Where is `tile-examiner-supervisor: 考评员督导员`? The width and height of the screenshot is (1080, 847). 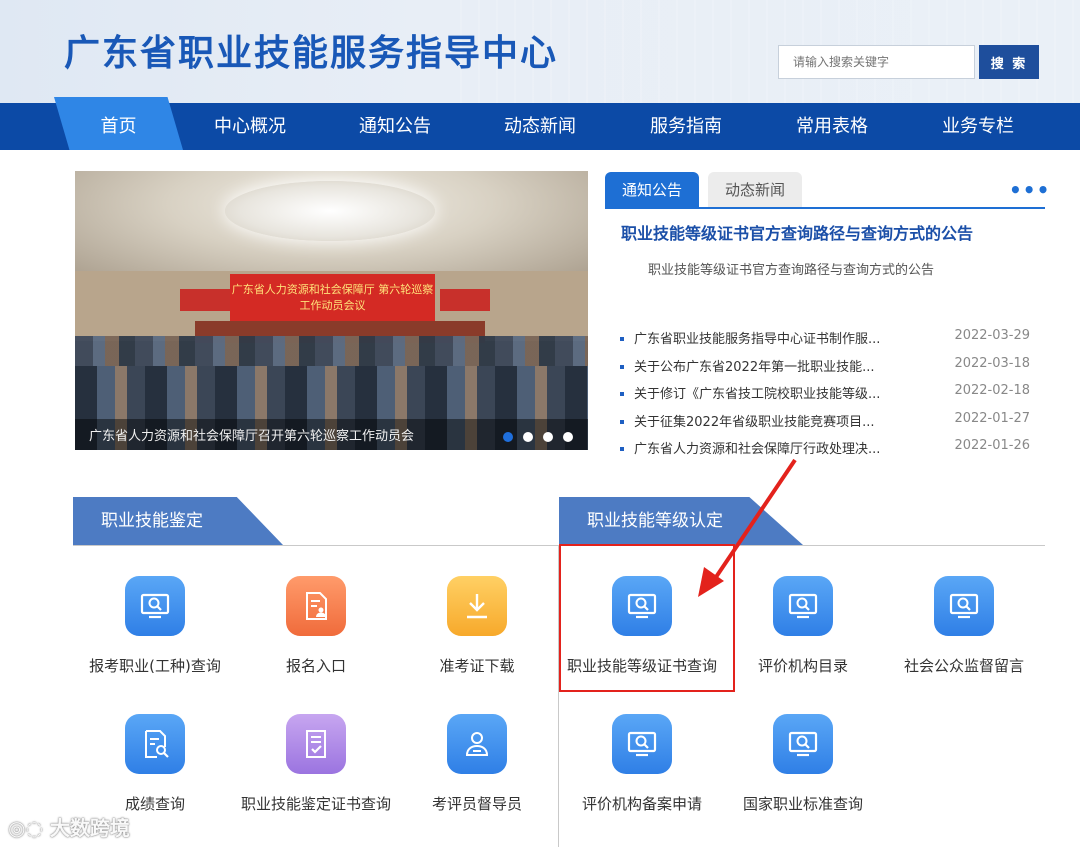
tile-examiner-supervisor: 考评员督导员 is located at coordinates (477, 766).